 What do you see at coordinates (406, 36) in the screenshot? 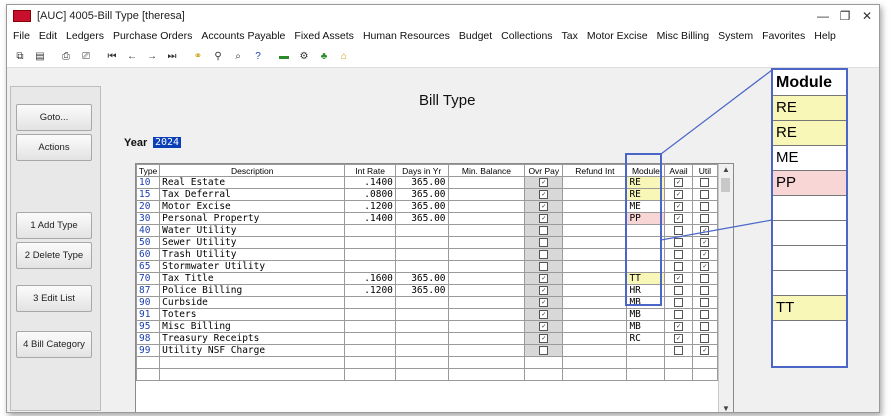
I see `menu-human-resources: Human Resources` at bounding box center [406, 36].